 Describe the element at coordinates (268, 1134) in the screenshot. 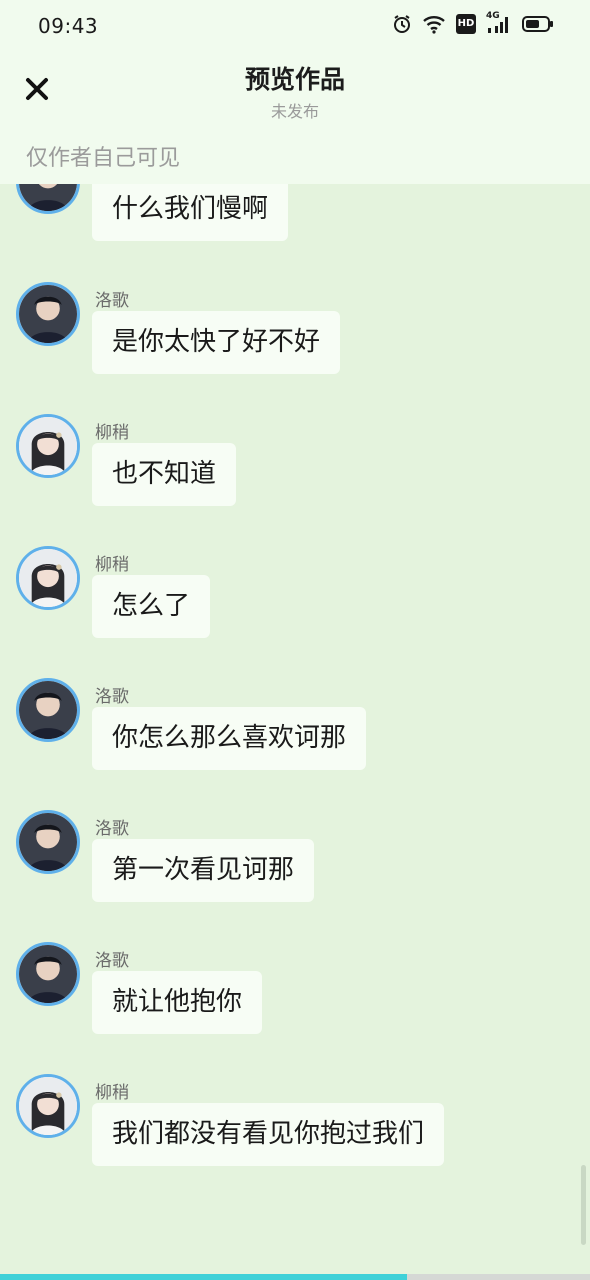

I see `message-bubble: 我们都没有看见你抱过我们` at that location.